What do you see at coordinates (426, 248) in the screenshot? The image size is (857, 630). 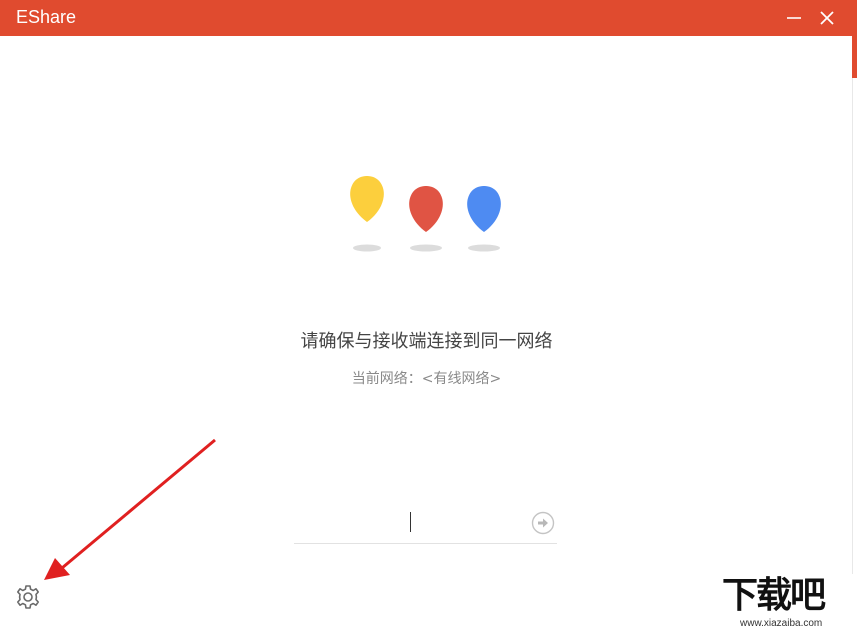 I see `red-shadow` at bounding box center [426, 248].